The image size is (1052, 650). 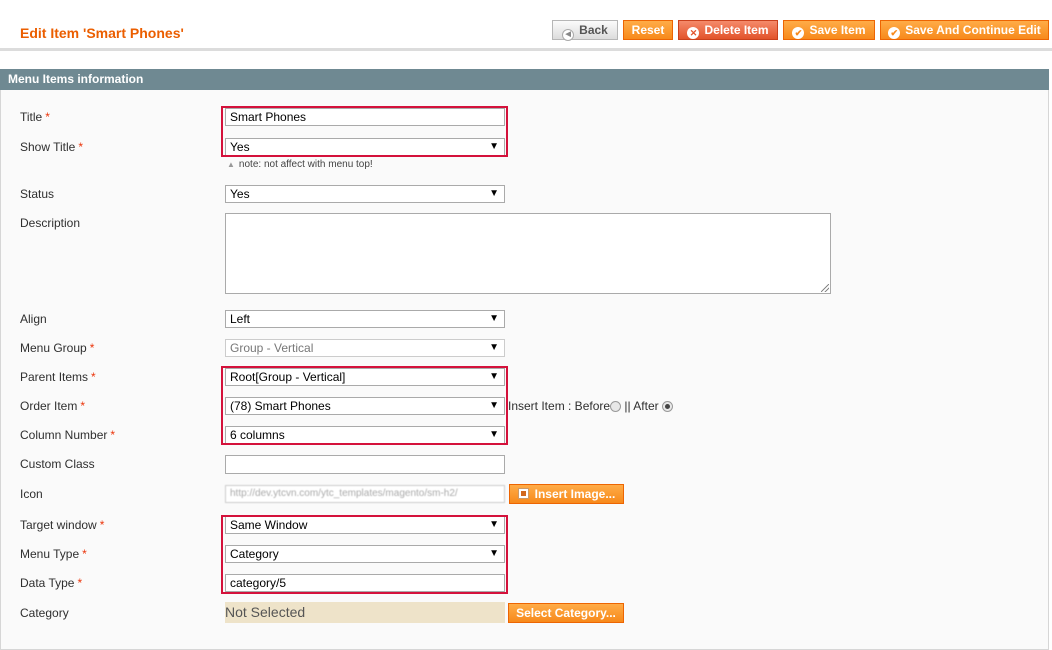 What do you see at coordinates (365, 464) in the screenshot?
I see `custom-class-input` at bounding box center [365, 464].